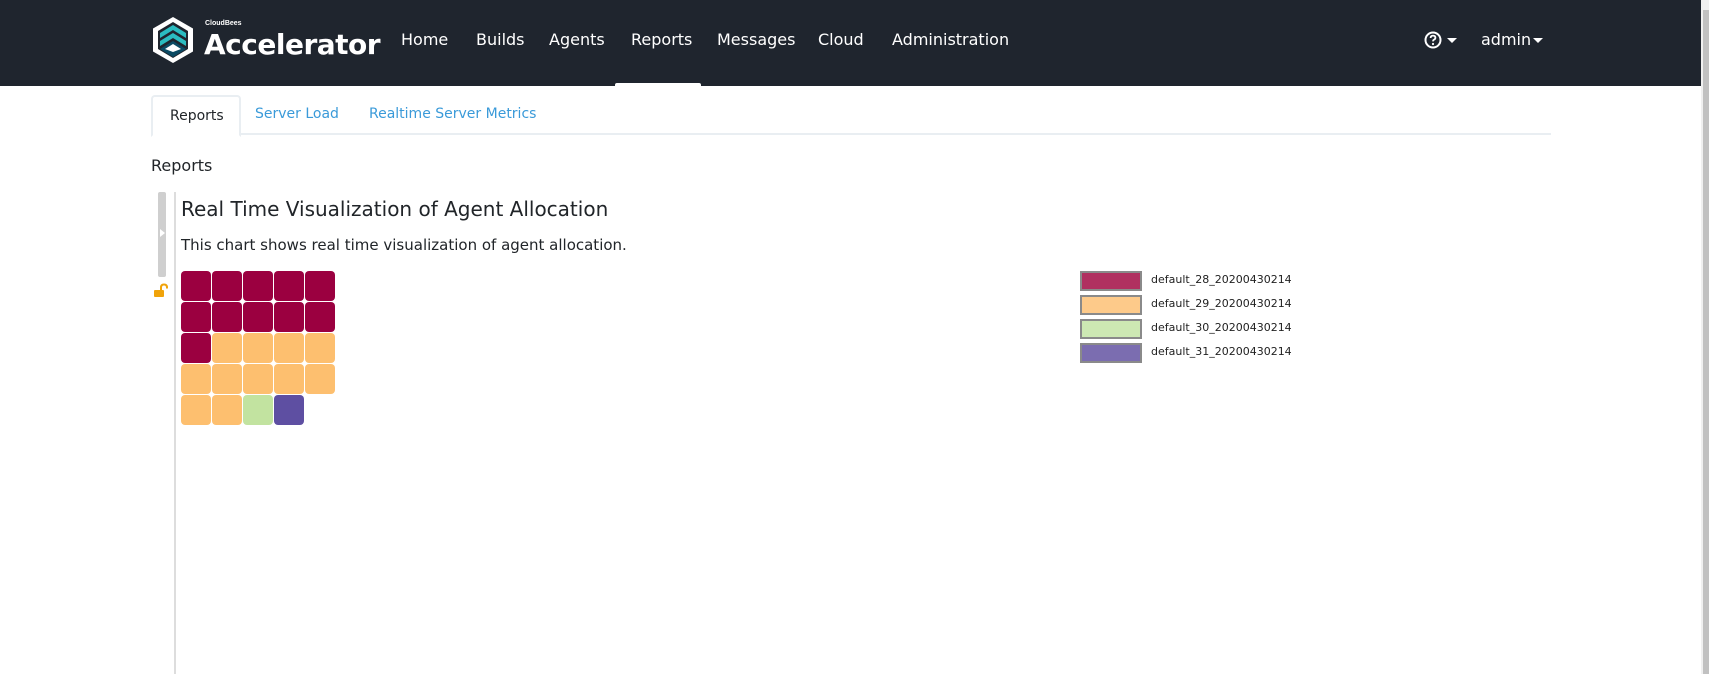  What do you see at coordinates (196, 116) in the screenshot?
I see `tab-reports: Reports` at bounding box center [196, 116].